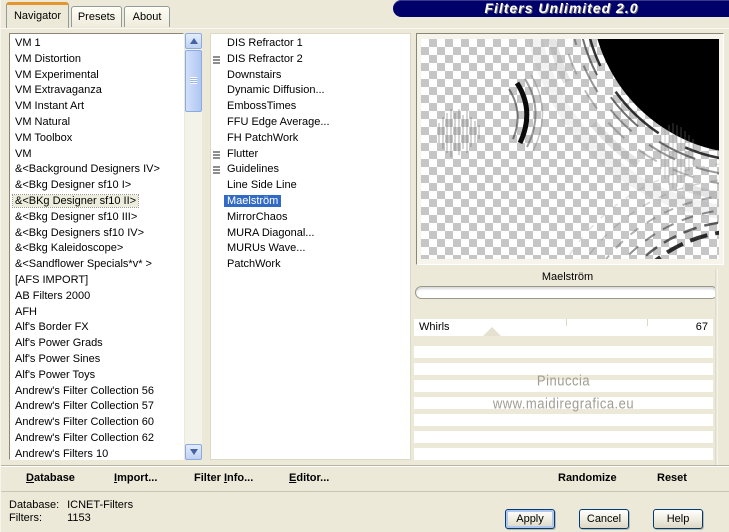 This screenshot has width=729, height=532. Describe the element at coordinates (98, 234) in the screenshot. I see `category-item: &<Bkg Designers sf10 IV>` at that location.